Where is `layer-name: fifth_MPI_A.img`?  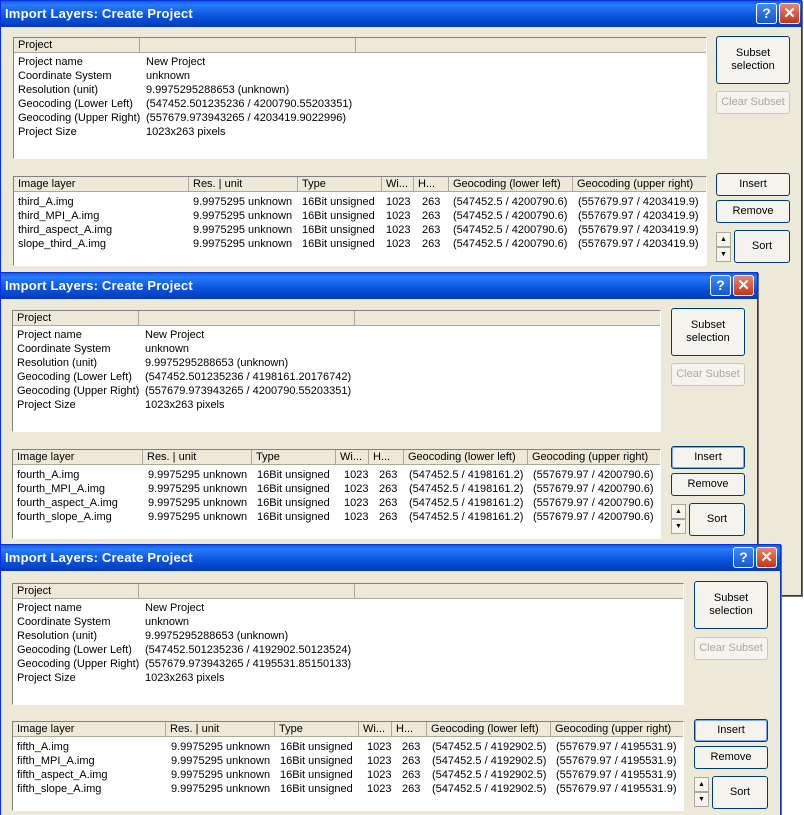
layer-name: fifth_MPI_A.img is located at coordinates (56, 761).